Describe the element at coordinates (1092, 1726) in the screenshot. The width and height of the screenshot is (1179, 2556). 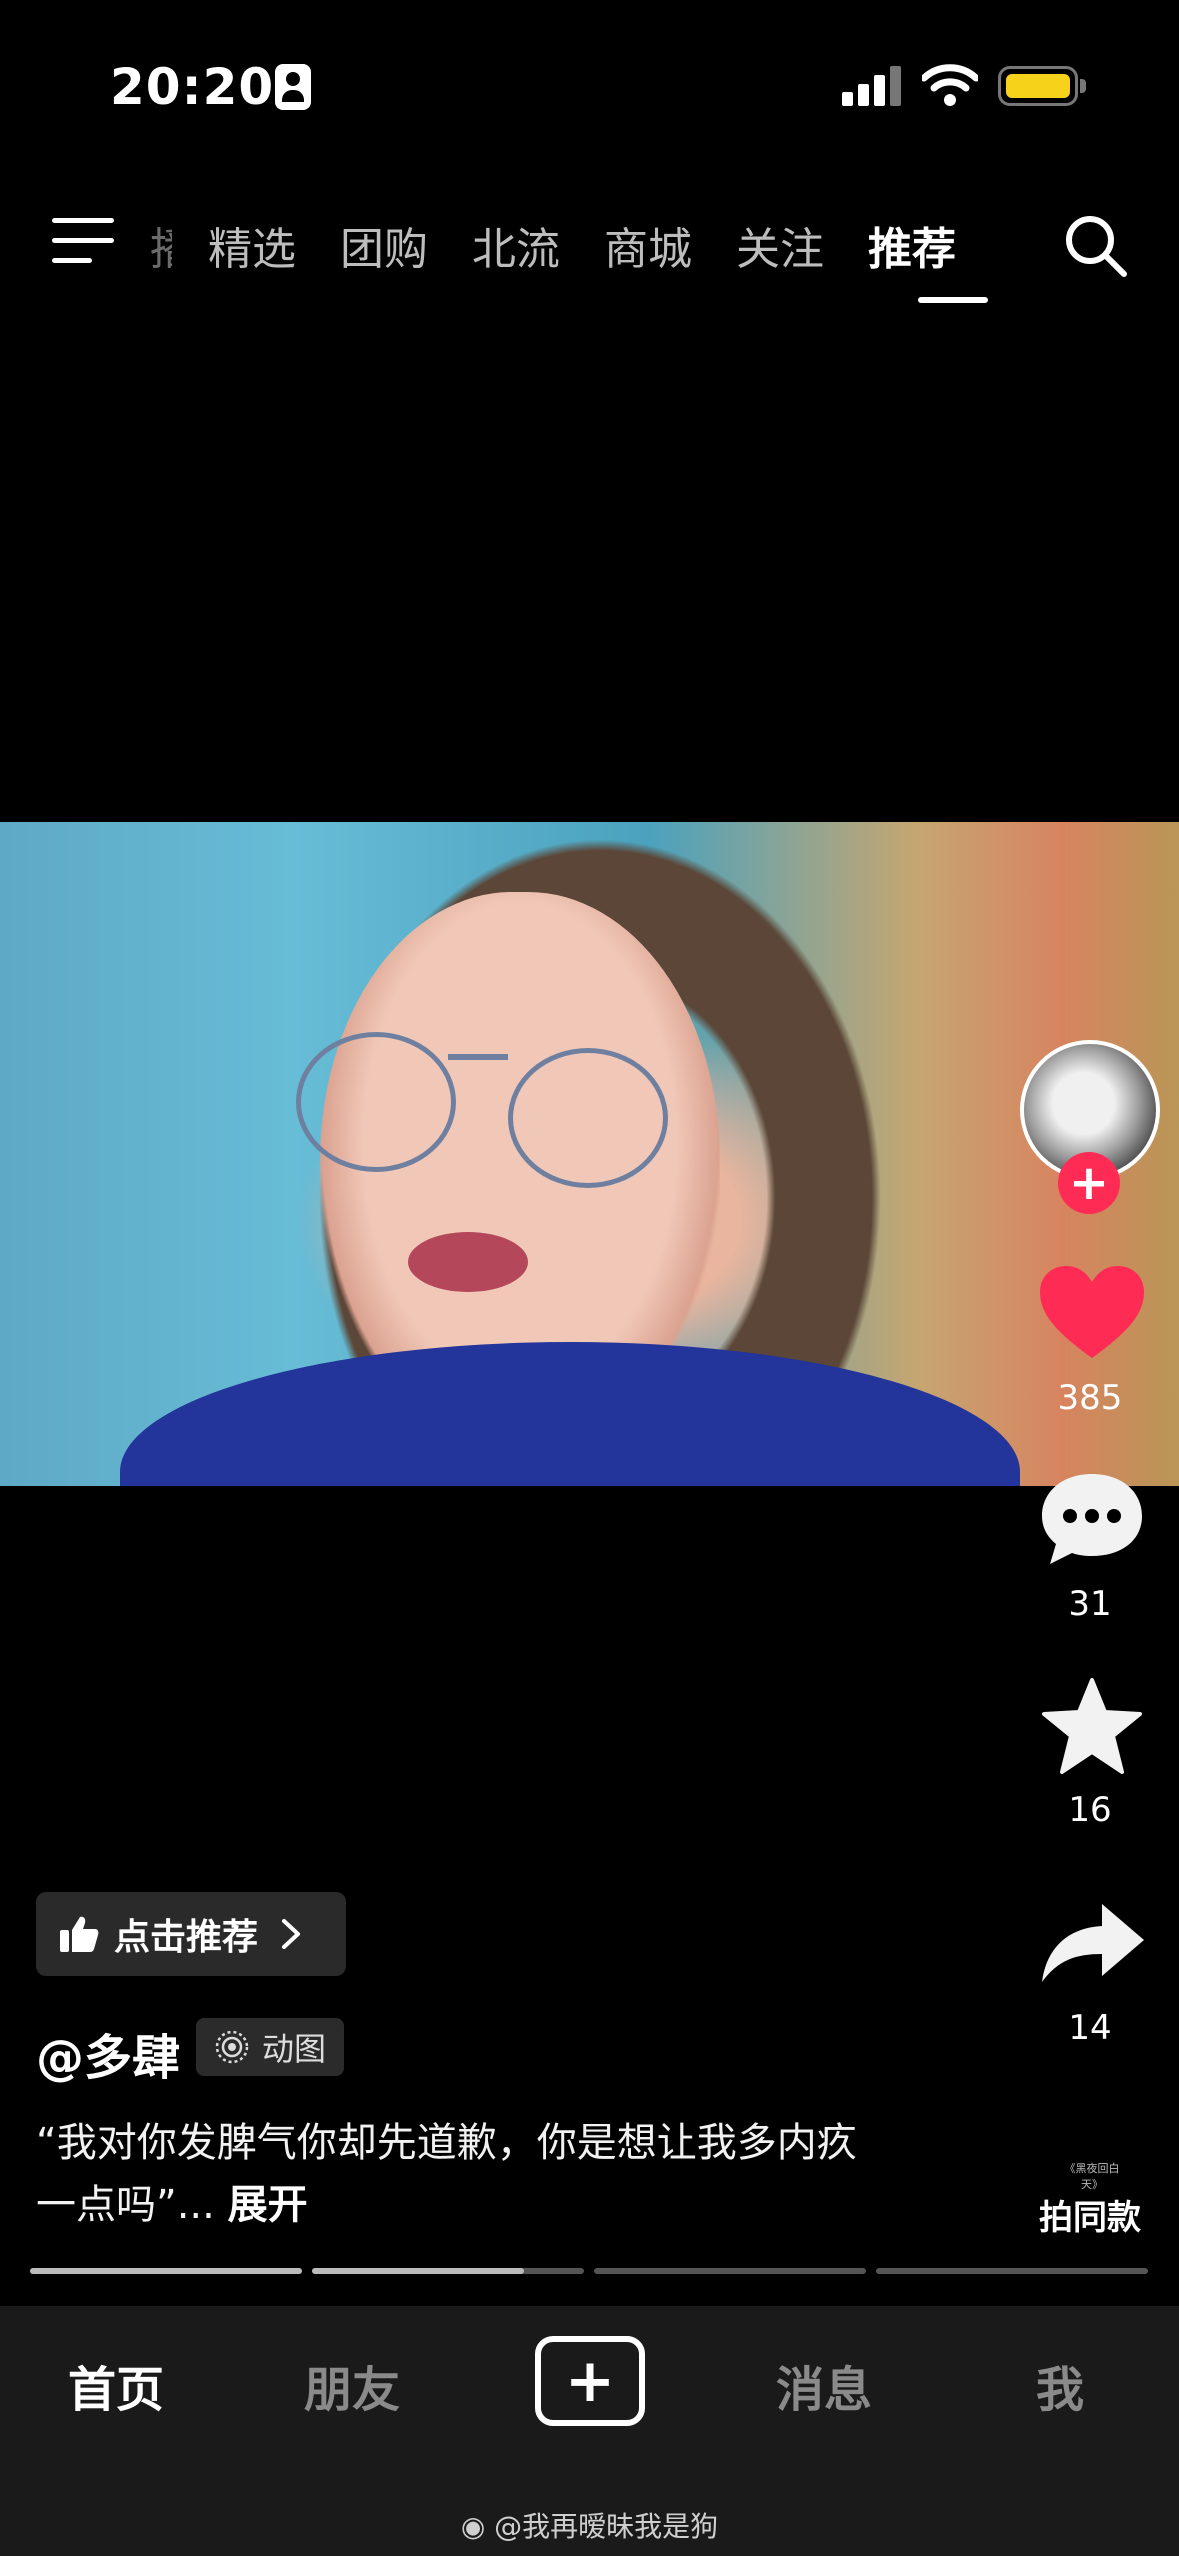
I see `star-icon` at that location.